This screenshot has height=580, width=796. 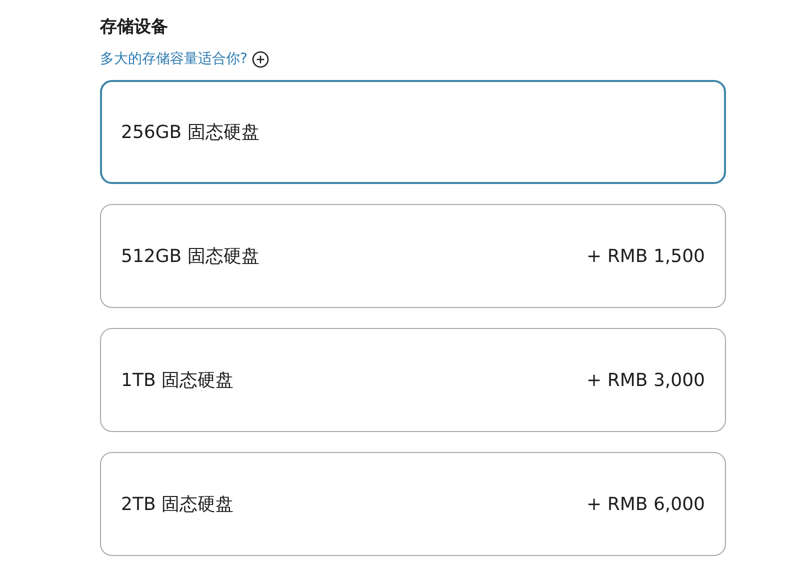 I want to click on option-price: + RMB 3,000, so click(x=645, y=380).